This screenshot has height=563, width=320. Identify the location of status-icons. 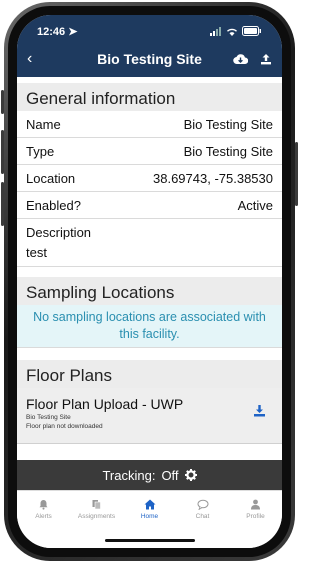
(236, 31).